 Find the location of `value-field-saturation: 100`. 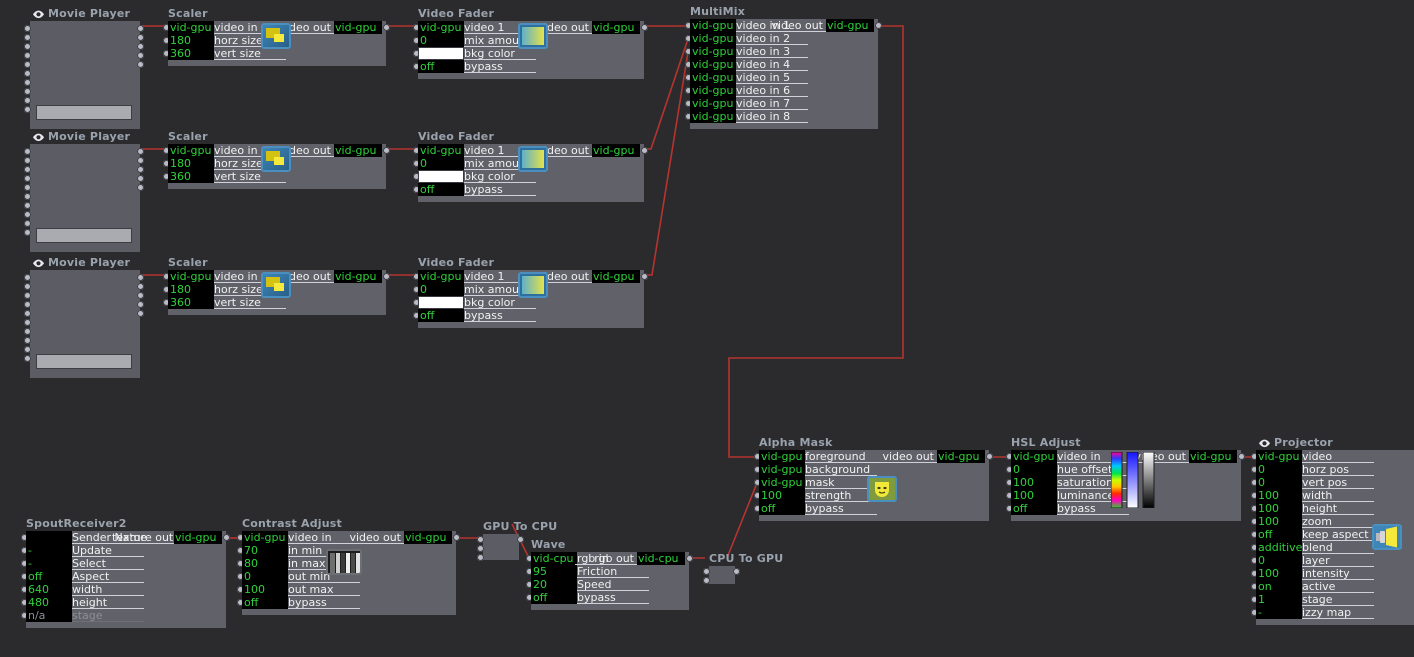

value-field-saturation: 100 is located at coordinates (1034, 482).